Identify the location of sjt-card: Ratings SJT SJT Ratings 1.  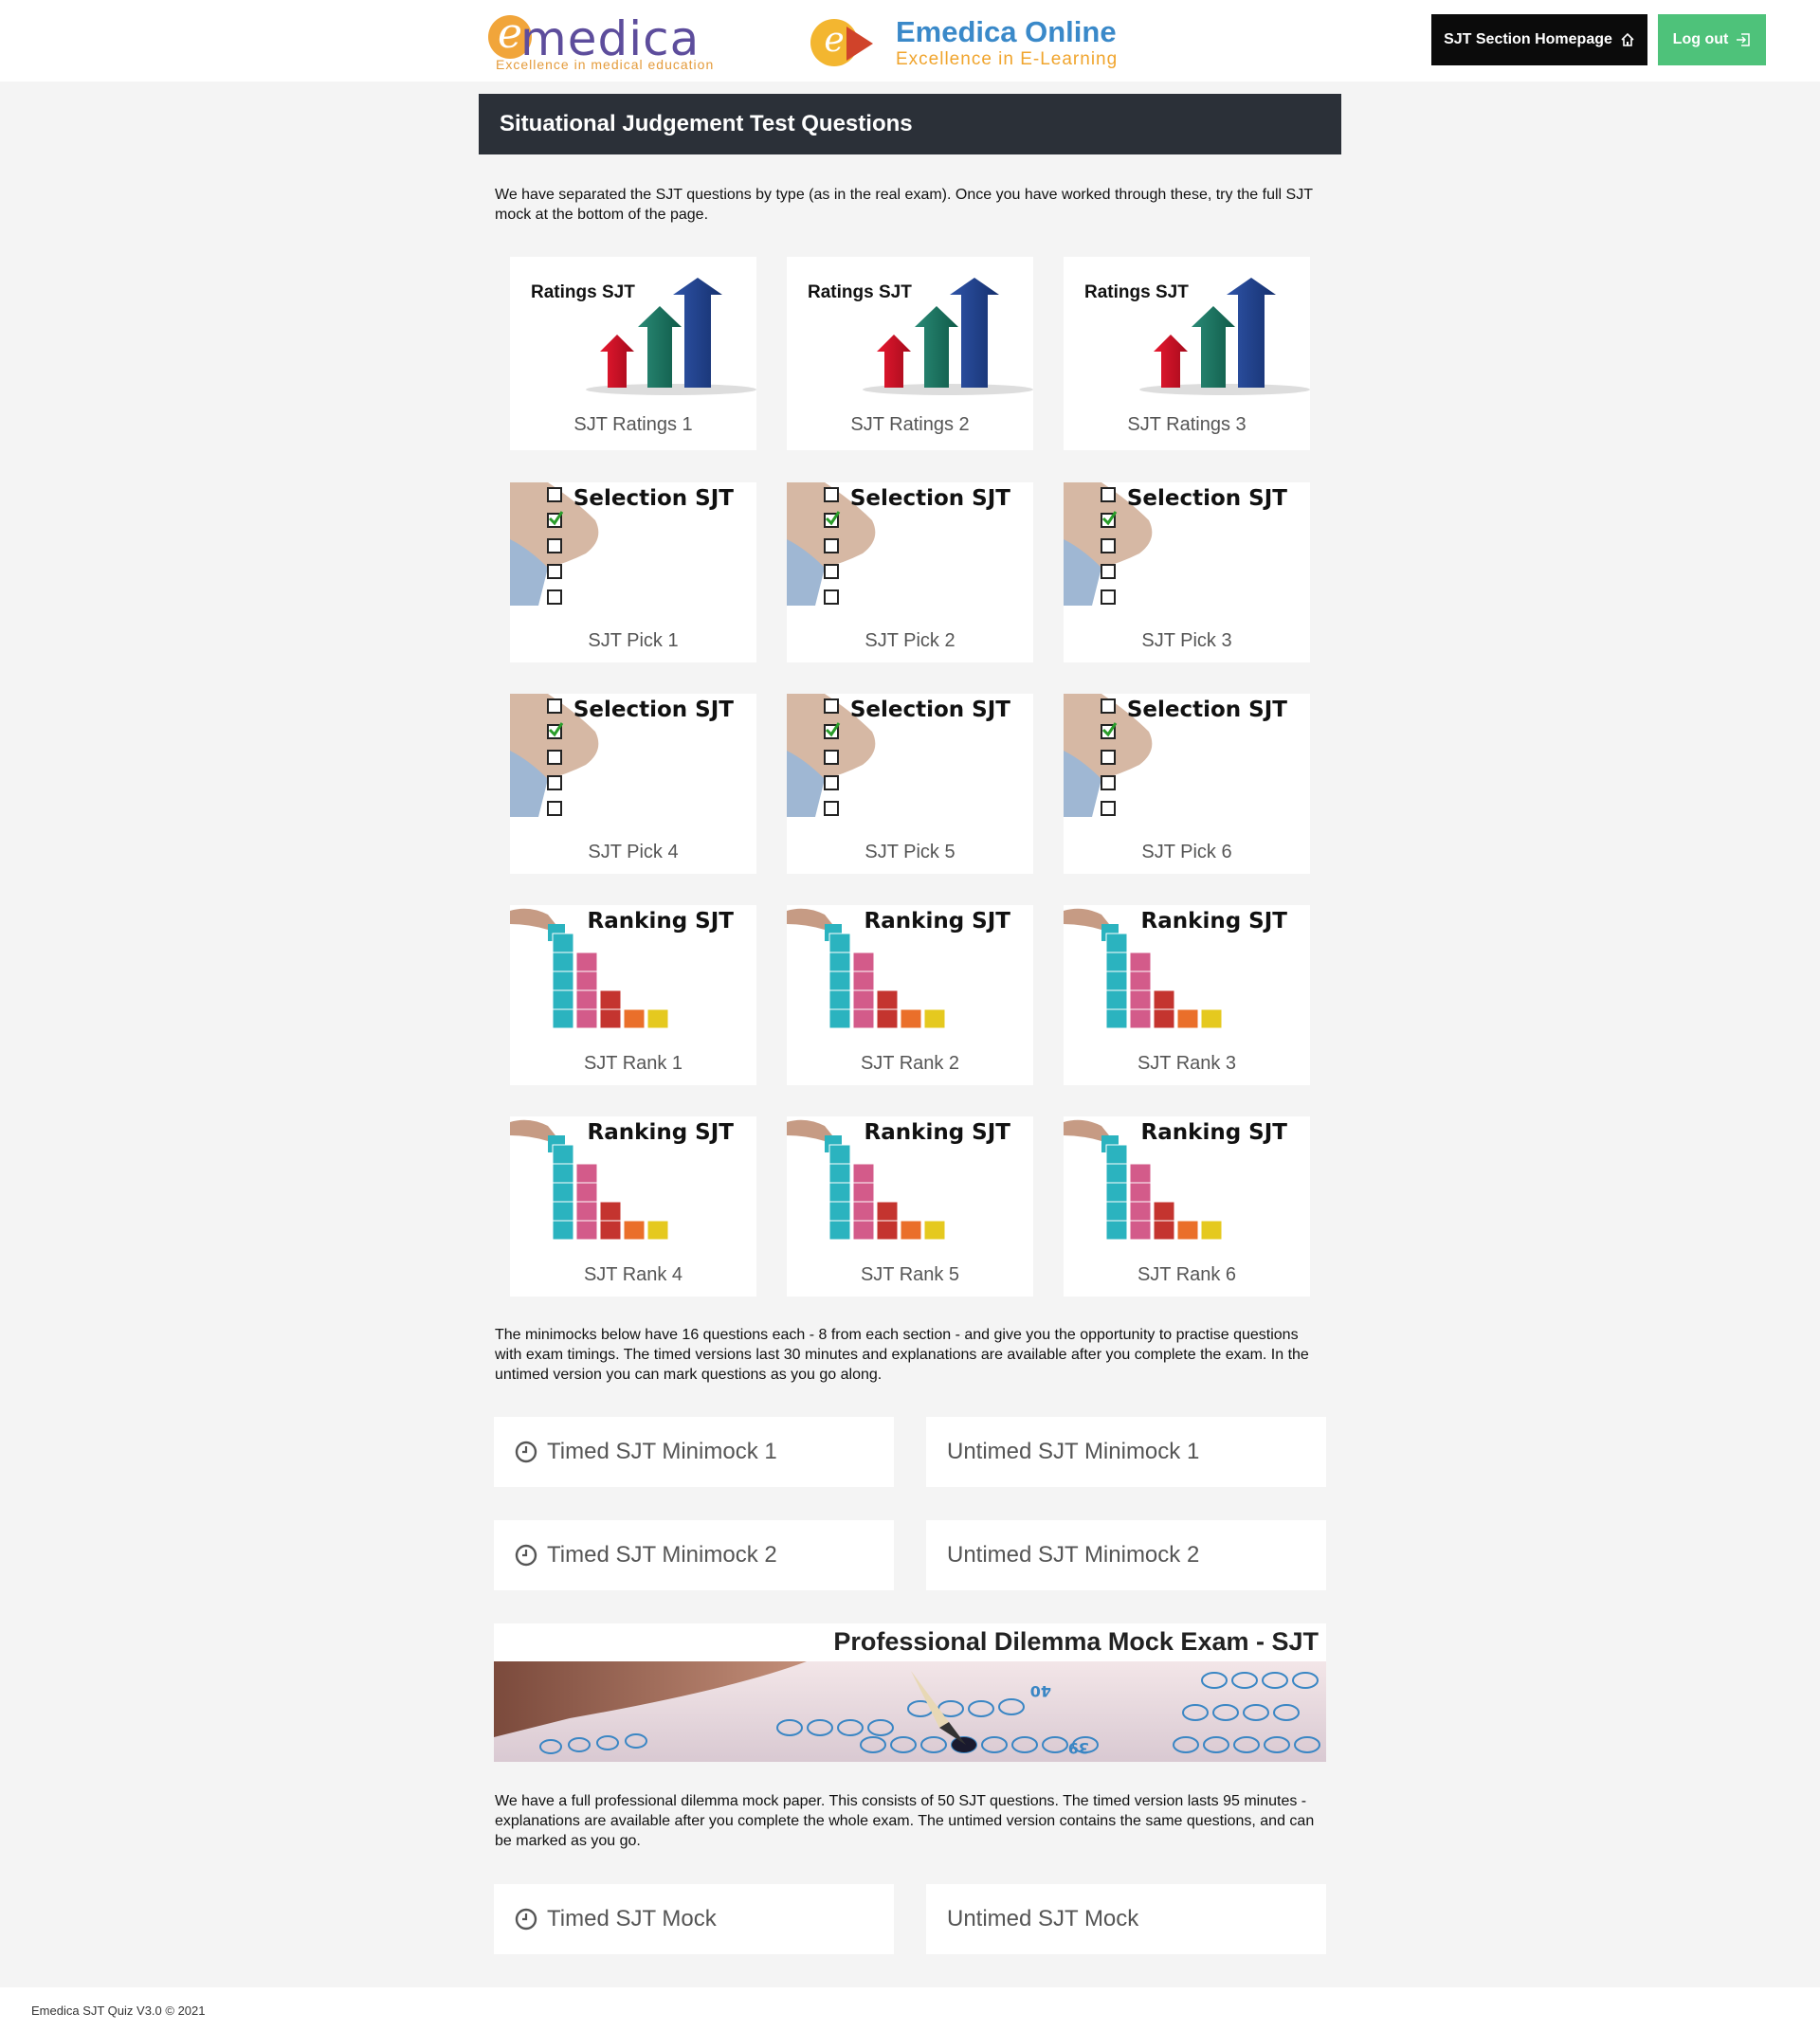
(633, 353).